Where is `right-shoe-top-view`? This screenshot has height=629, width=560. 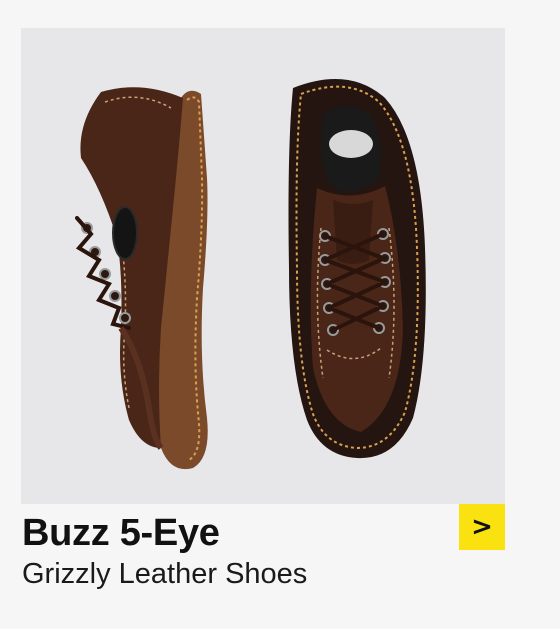
right-shoe-top-view is located at coordinates (357, 269).